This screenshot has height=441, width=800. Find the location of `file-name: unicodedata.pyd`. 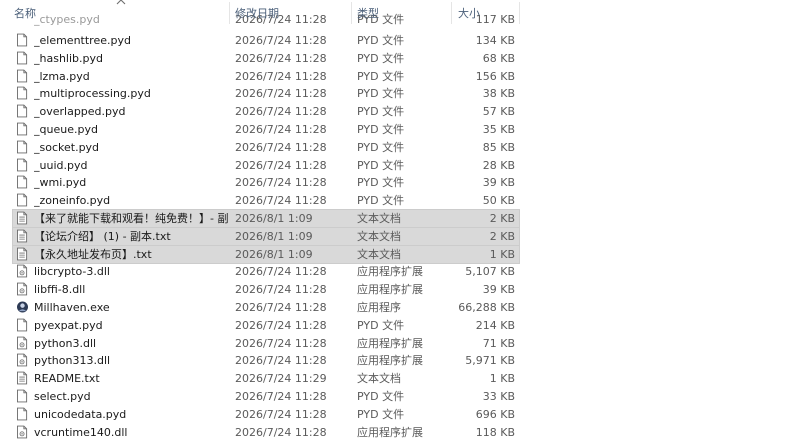

file-name: unicodedata.pyd is located at coordinates (80, 414).